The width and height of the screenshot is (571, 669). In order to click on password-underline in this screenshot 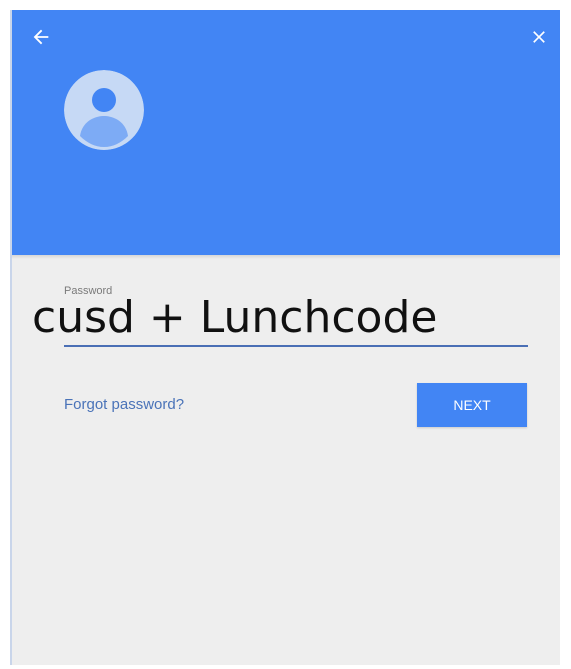, I will do `click(296, 346)`.